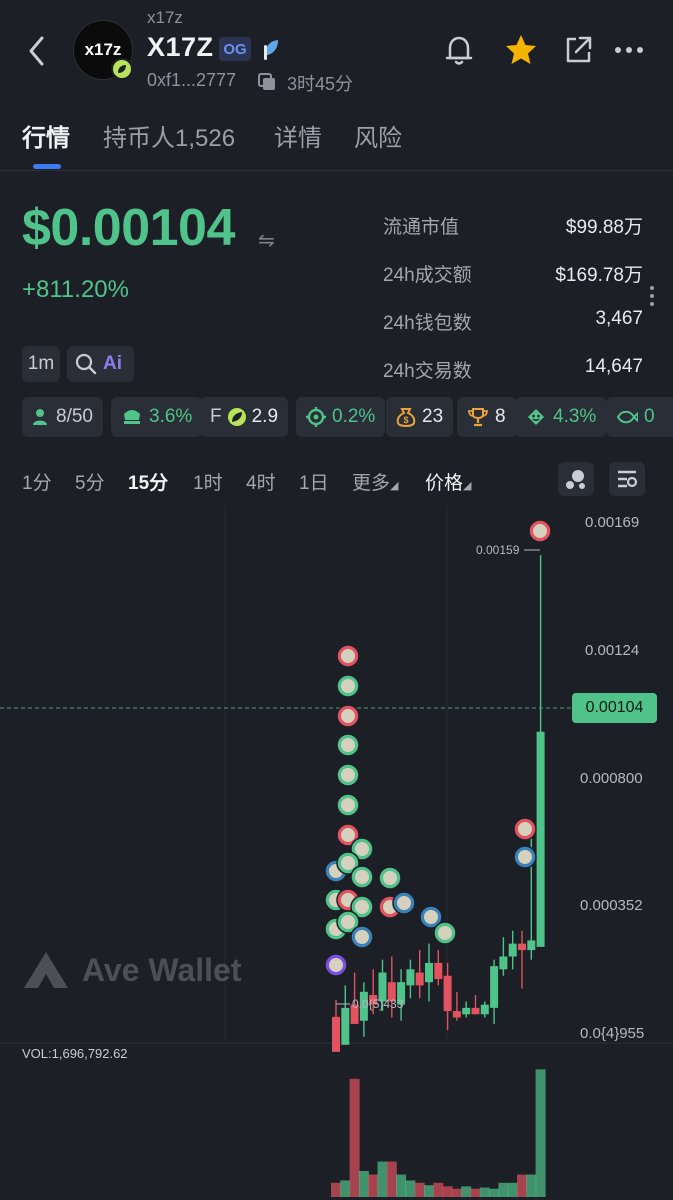 This screenshot has width=673, height=1200. What do you see at coordinates (613, 366) in the screenshot?
I see `stat-value-trades: 14,647` at bounding box center [613, 366].